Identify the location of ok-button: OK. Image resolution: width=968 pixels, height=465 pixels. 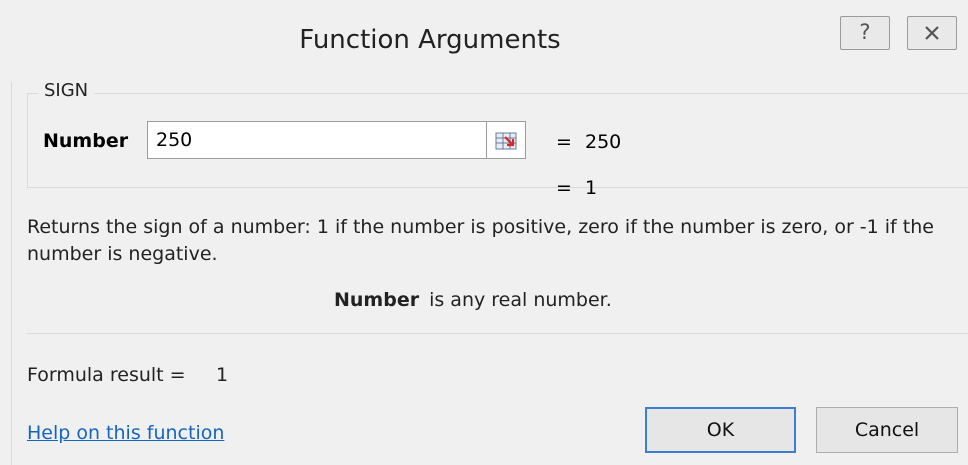
(720, 430).